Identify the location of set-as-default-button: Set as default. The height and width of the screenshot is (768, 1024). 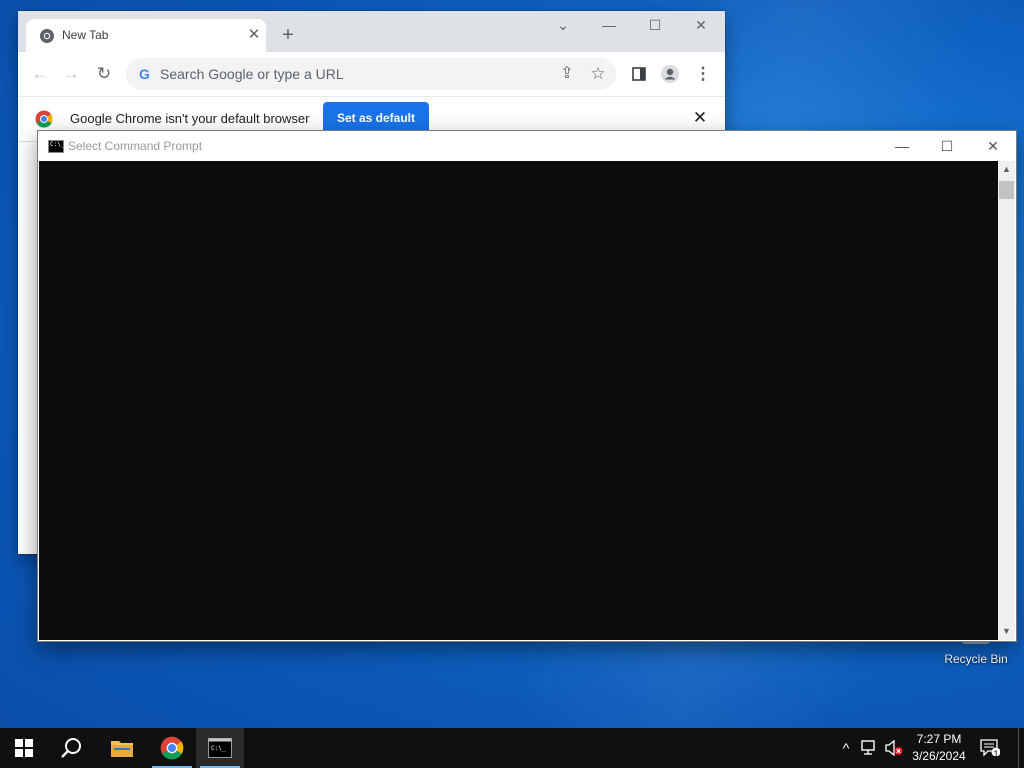
(376, 118).